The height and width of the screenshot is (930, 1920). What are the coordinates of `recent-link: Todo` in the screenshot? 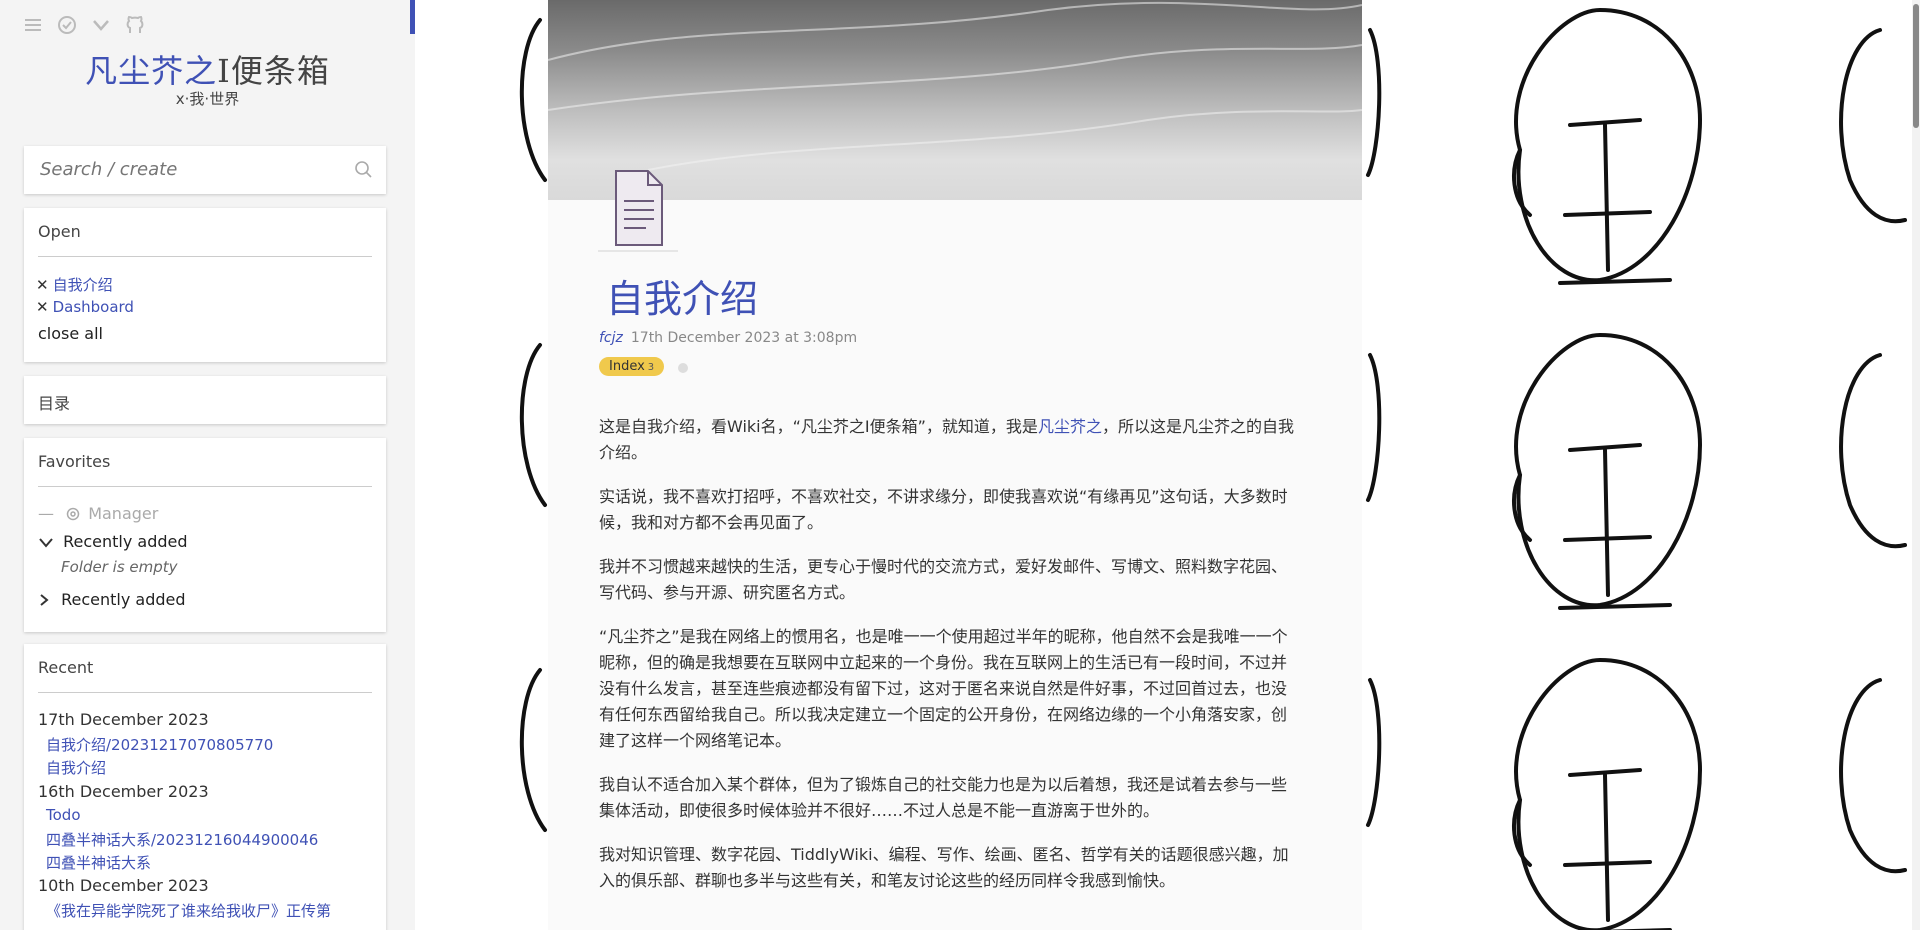 It's located at (63, 815).